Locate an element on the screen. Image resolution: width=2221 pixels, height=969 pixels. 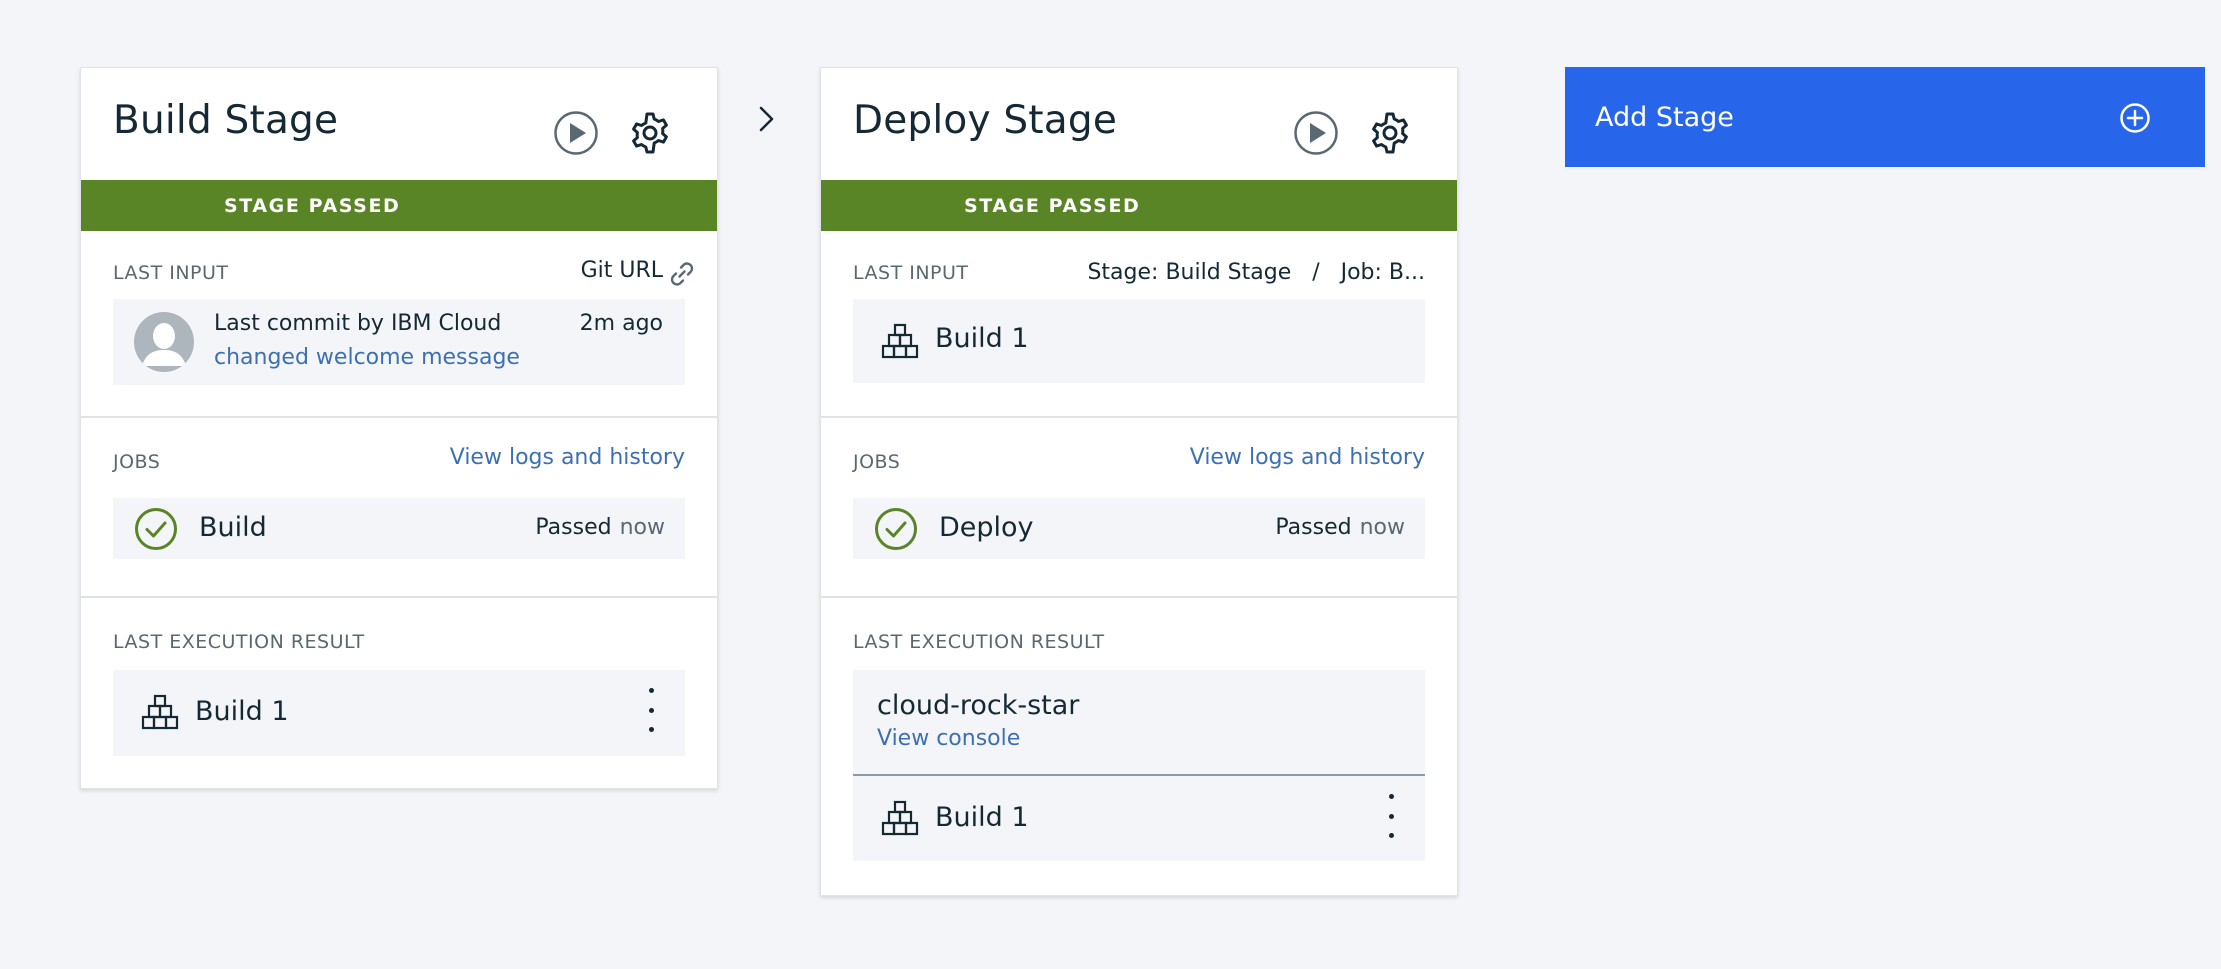
link-icon is located at coordinates (682, 274).